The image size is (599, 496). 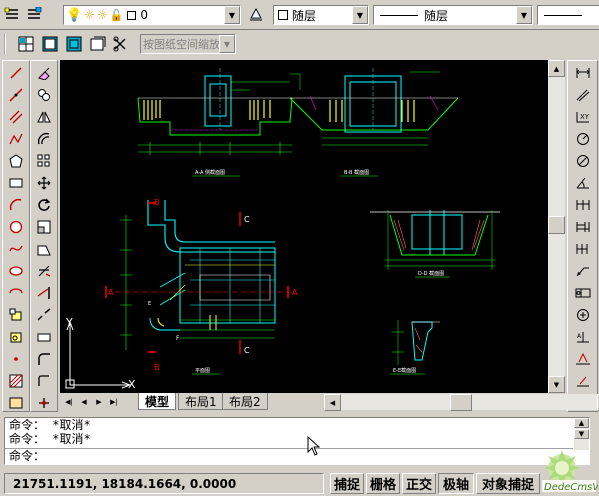 I want to click on point-icon, so click(x=16, y=358).